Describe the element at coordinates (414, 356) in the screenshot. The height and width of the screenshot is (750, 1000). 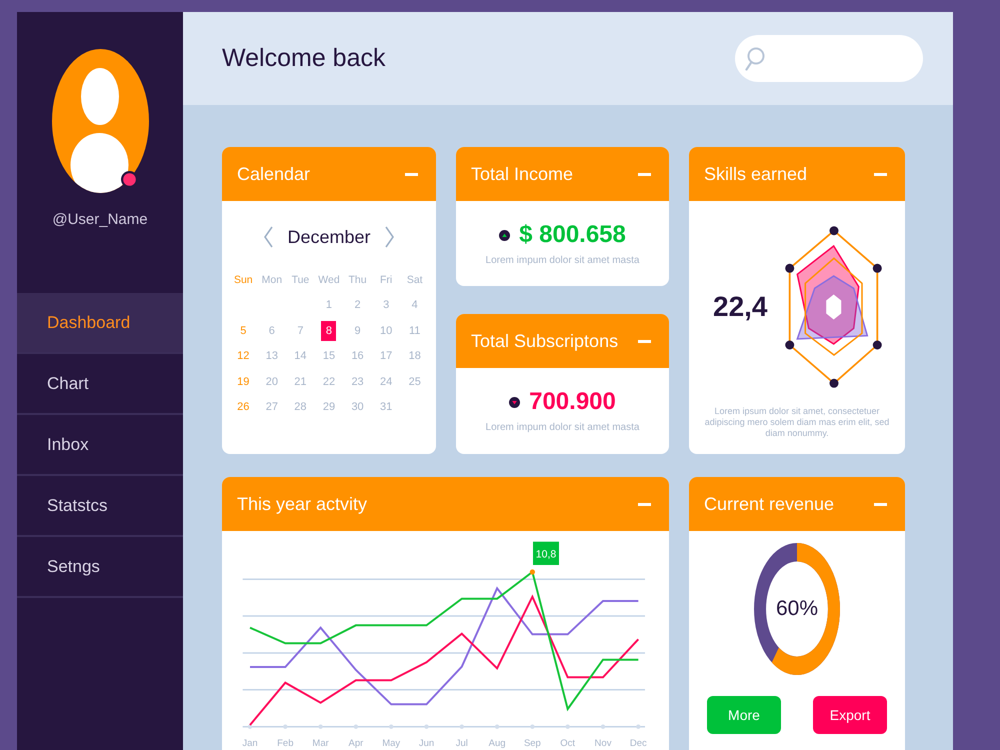
I see `calendar-day: 18` at that location.